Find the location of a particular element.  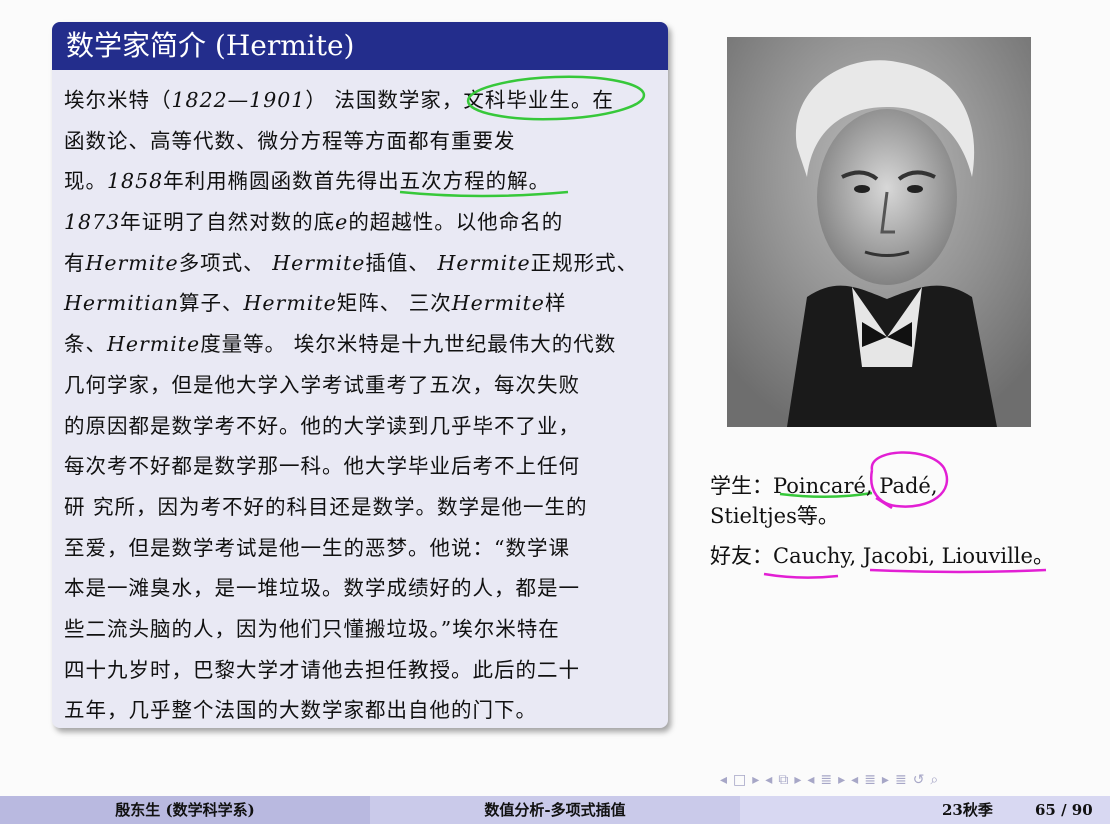

biography-line: 现。1858年利用椭圆函数首先得出五次方程的解。 is located at coordinates (361, 181).